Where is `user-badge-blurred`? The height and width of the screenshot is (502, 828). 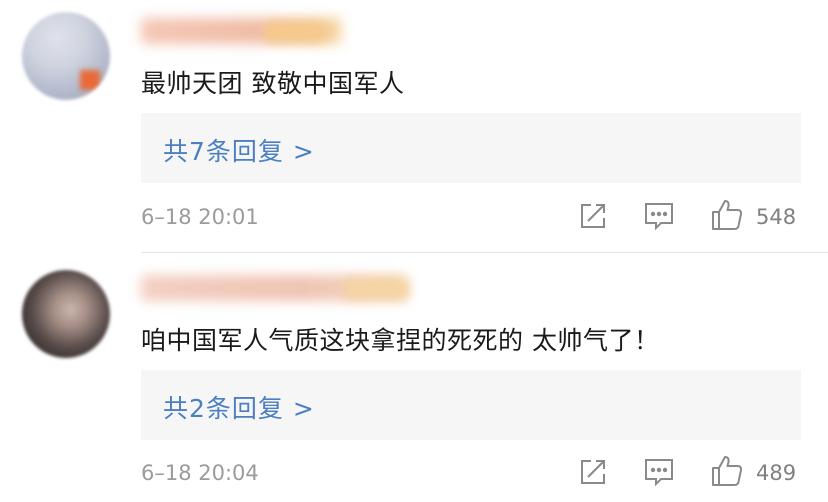
user-badge-blurred is located at coordinates (377, 289).